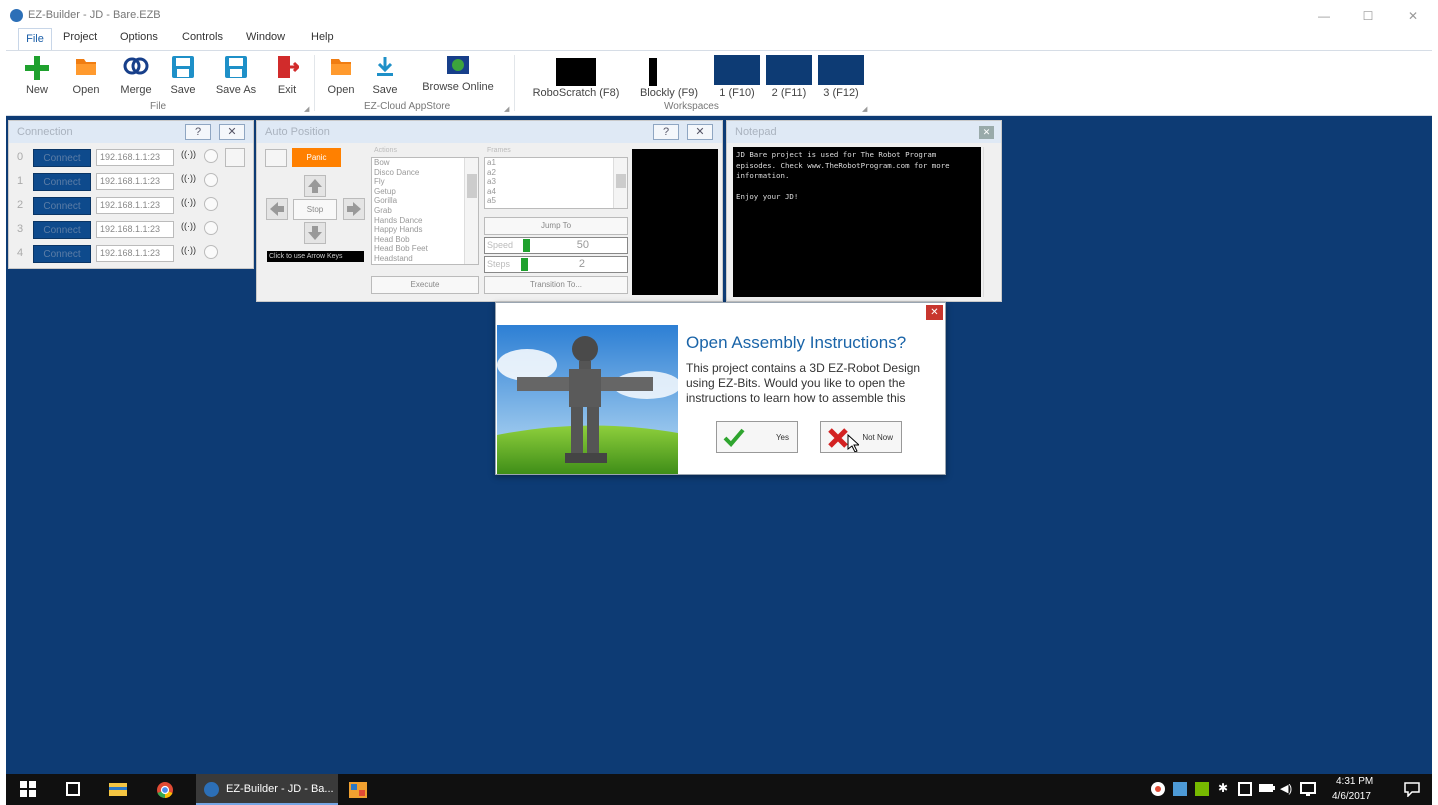  Describe the element at coordinates (425, 192) in the screenshot. I see `list-item: Getup` at that location.